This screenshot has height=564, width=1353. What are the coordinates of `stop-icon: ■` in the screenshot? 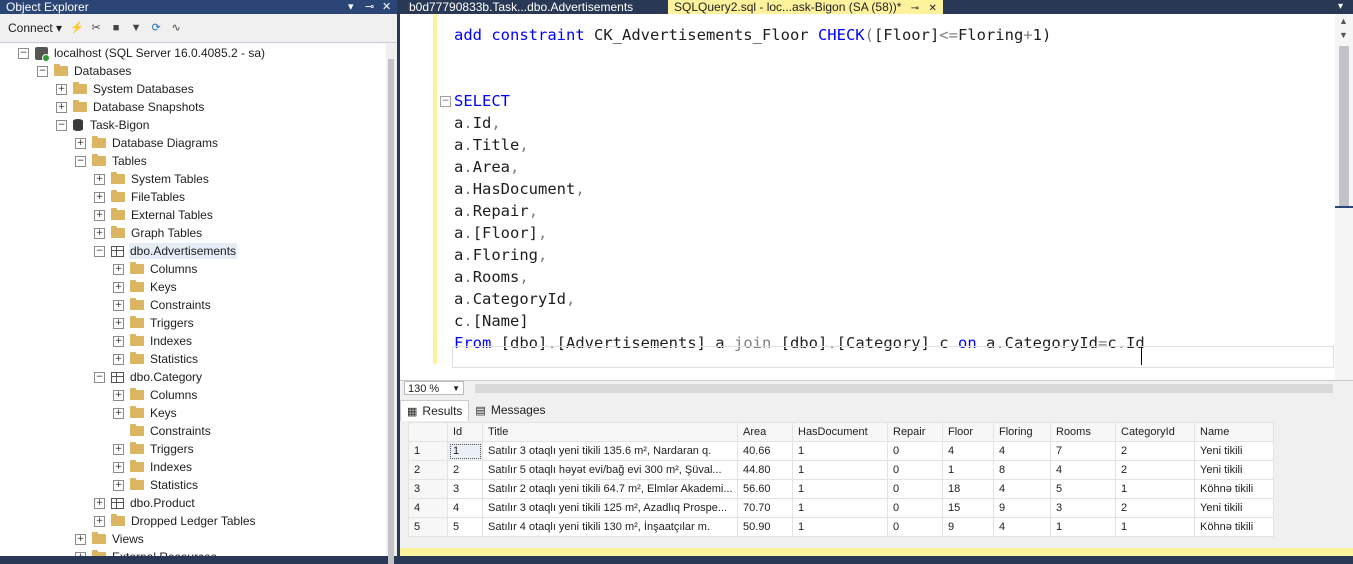 It's located at (116, 28).